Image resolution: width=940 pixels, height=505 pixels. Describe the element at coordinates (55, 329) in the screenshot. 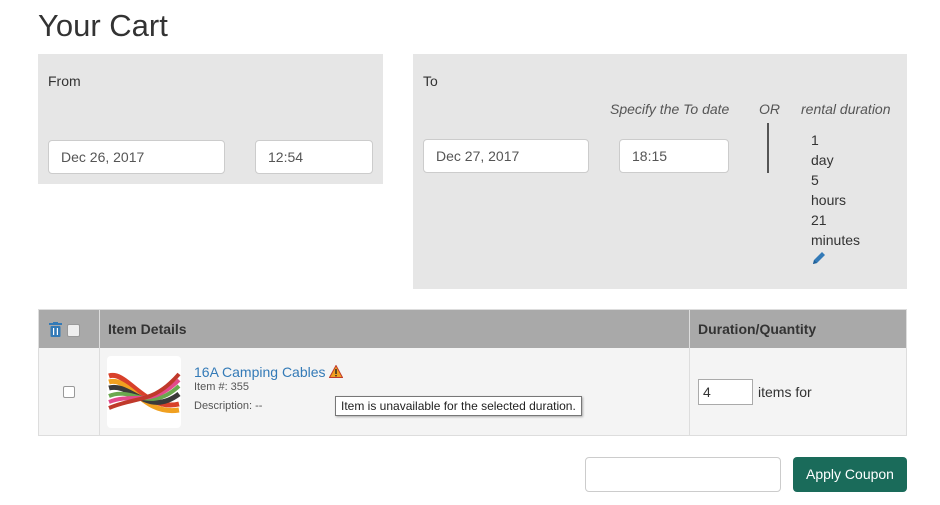

I see `trash-icon` at that location.